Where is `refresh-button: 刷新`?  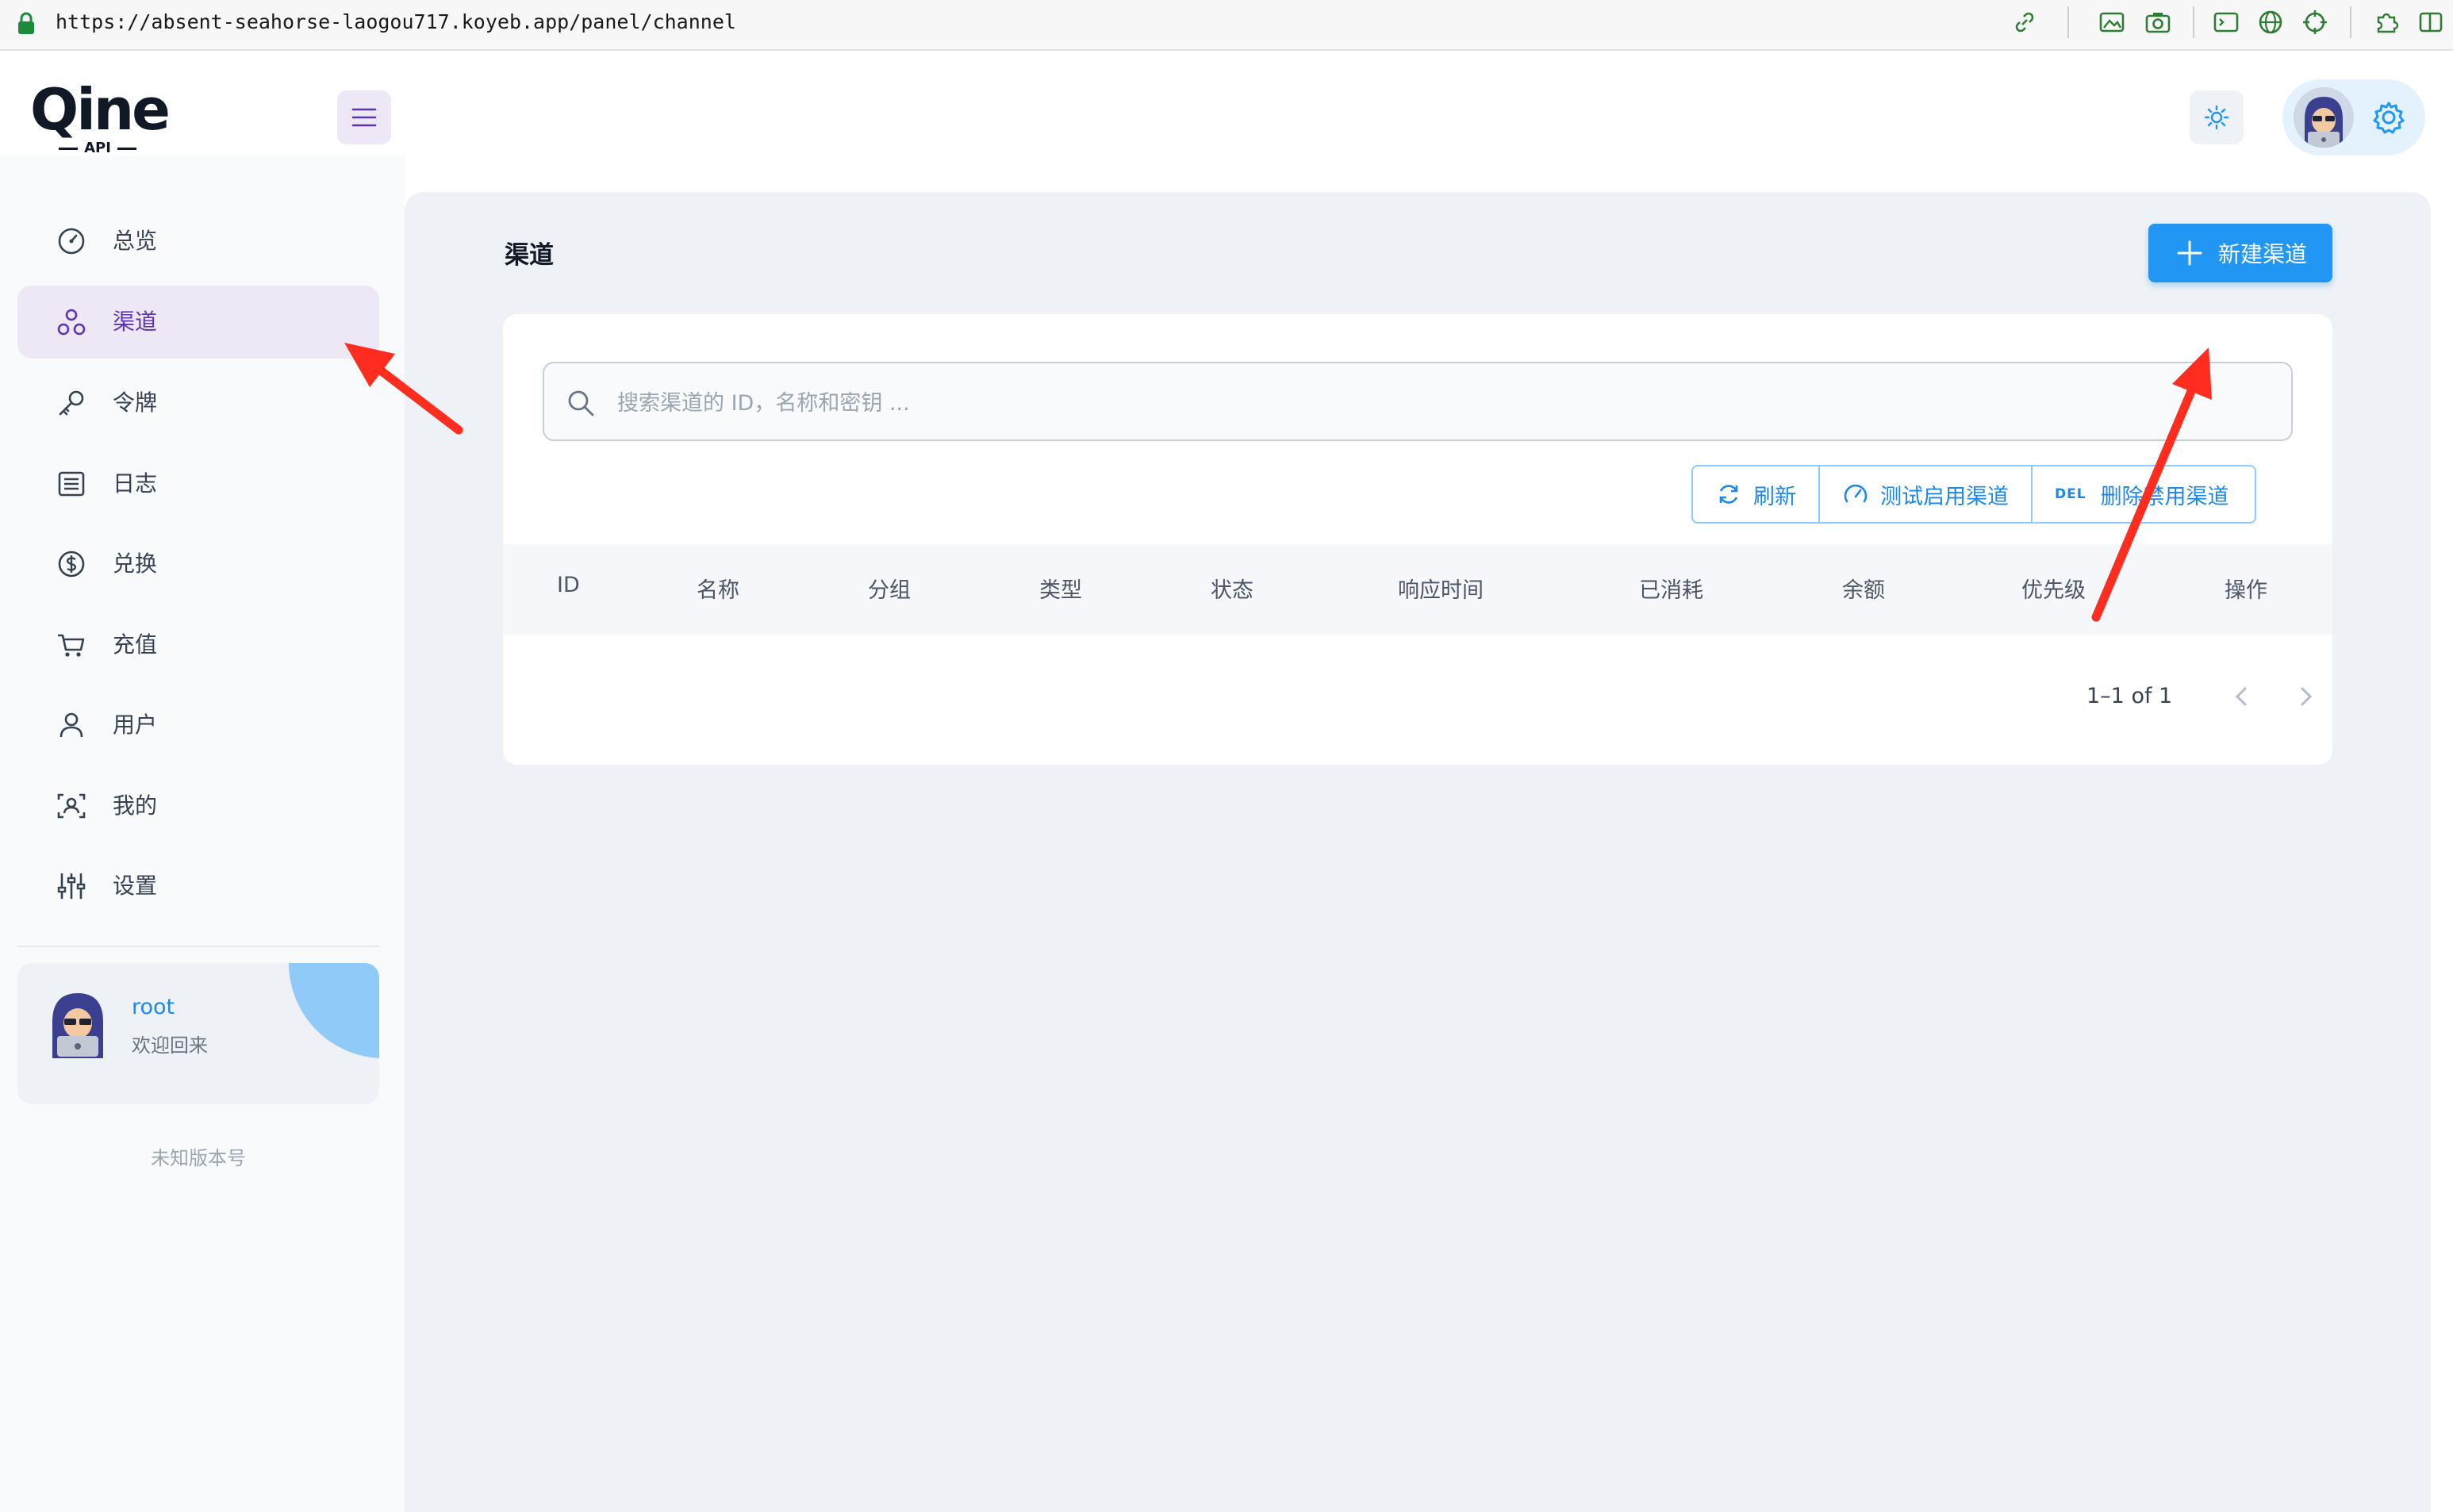
refresh-button: 刷新 is located at coordinates (1756, 494).